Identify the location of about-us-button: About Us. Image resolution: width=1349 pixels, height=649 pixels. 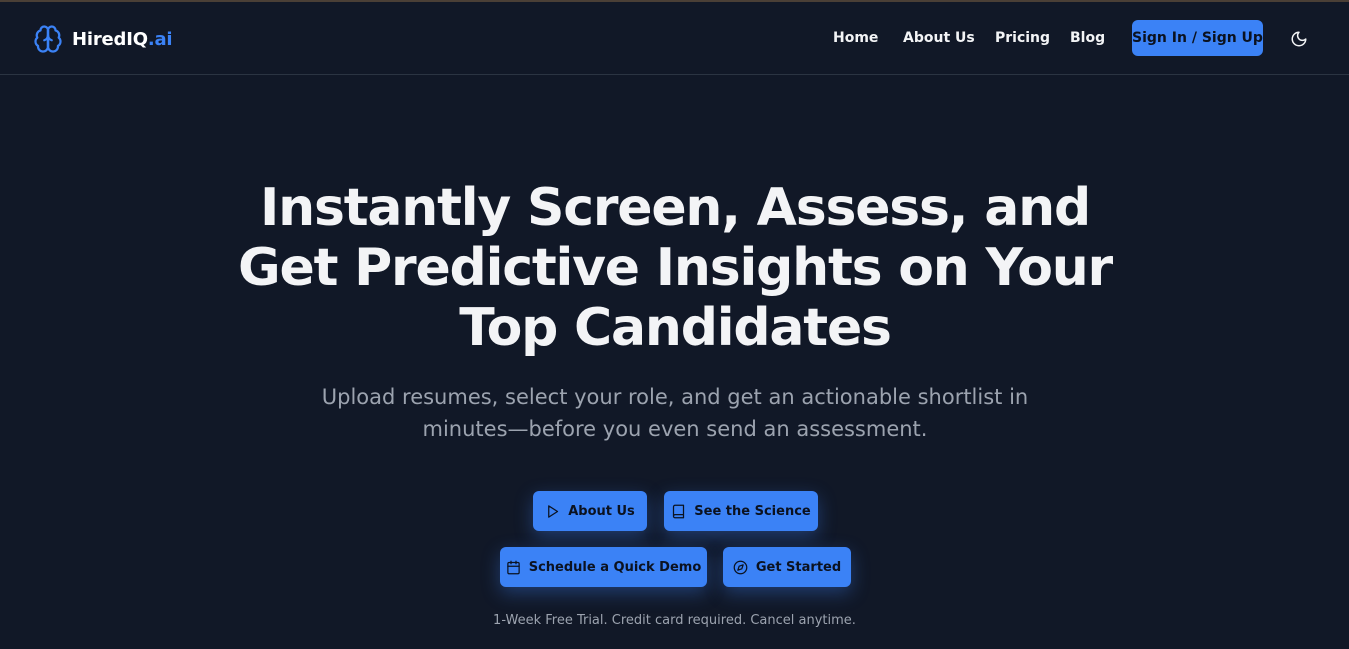
(590, 511).